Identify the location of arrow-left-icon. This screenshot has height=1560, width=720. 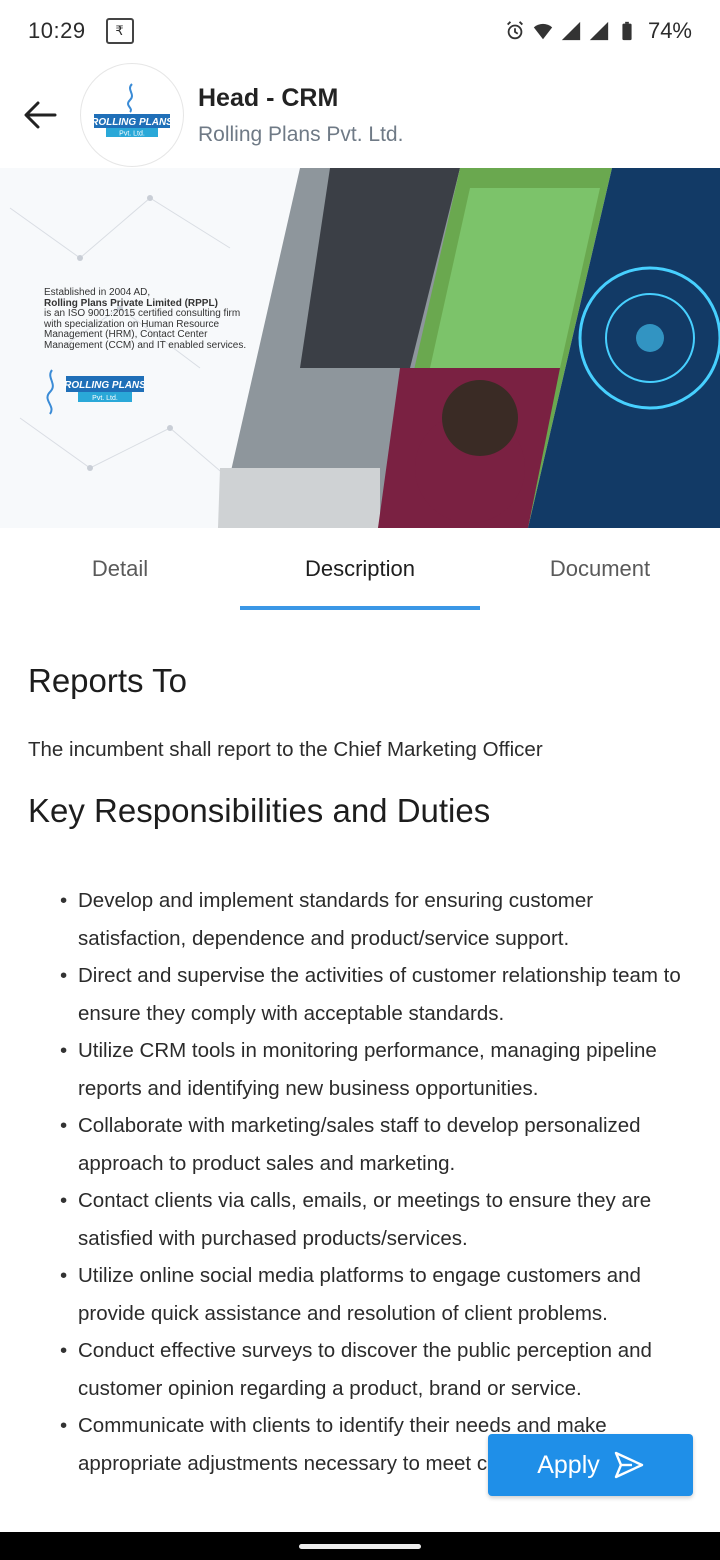
(40, 115).